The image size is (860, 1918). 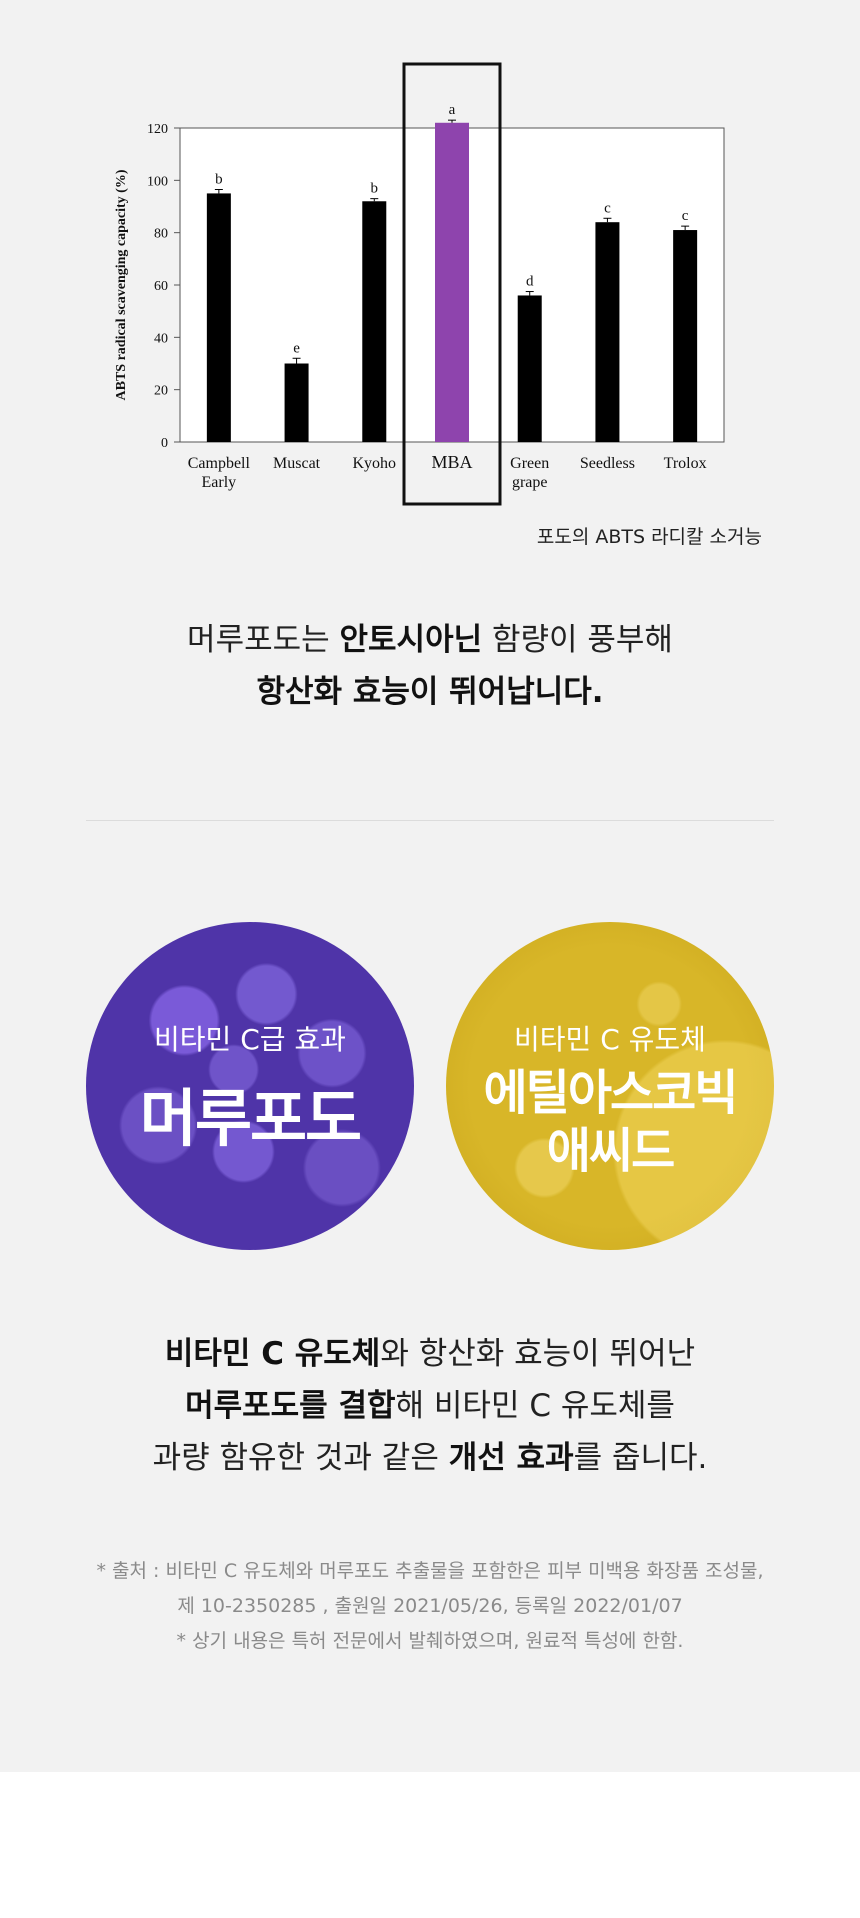 What do you see at coordinates (685, 463) in the screenshot?
I see `x-tick-label: Trolox` at bounding box center [685, 463].